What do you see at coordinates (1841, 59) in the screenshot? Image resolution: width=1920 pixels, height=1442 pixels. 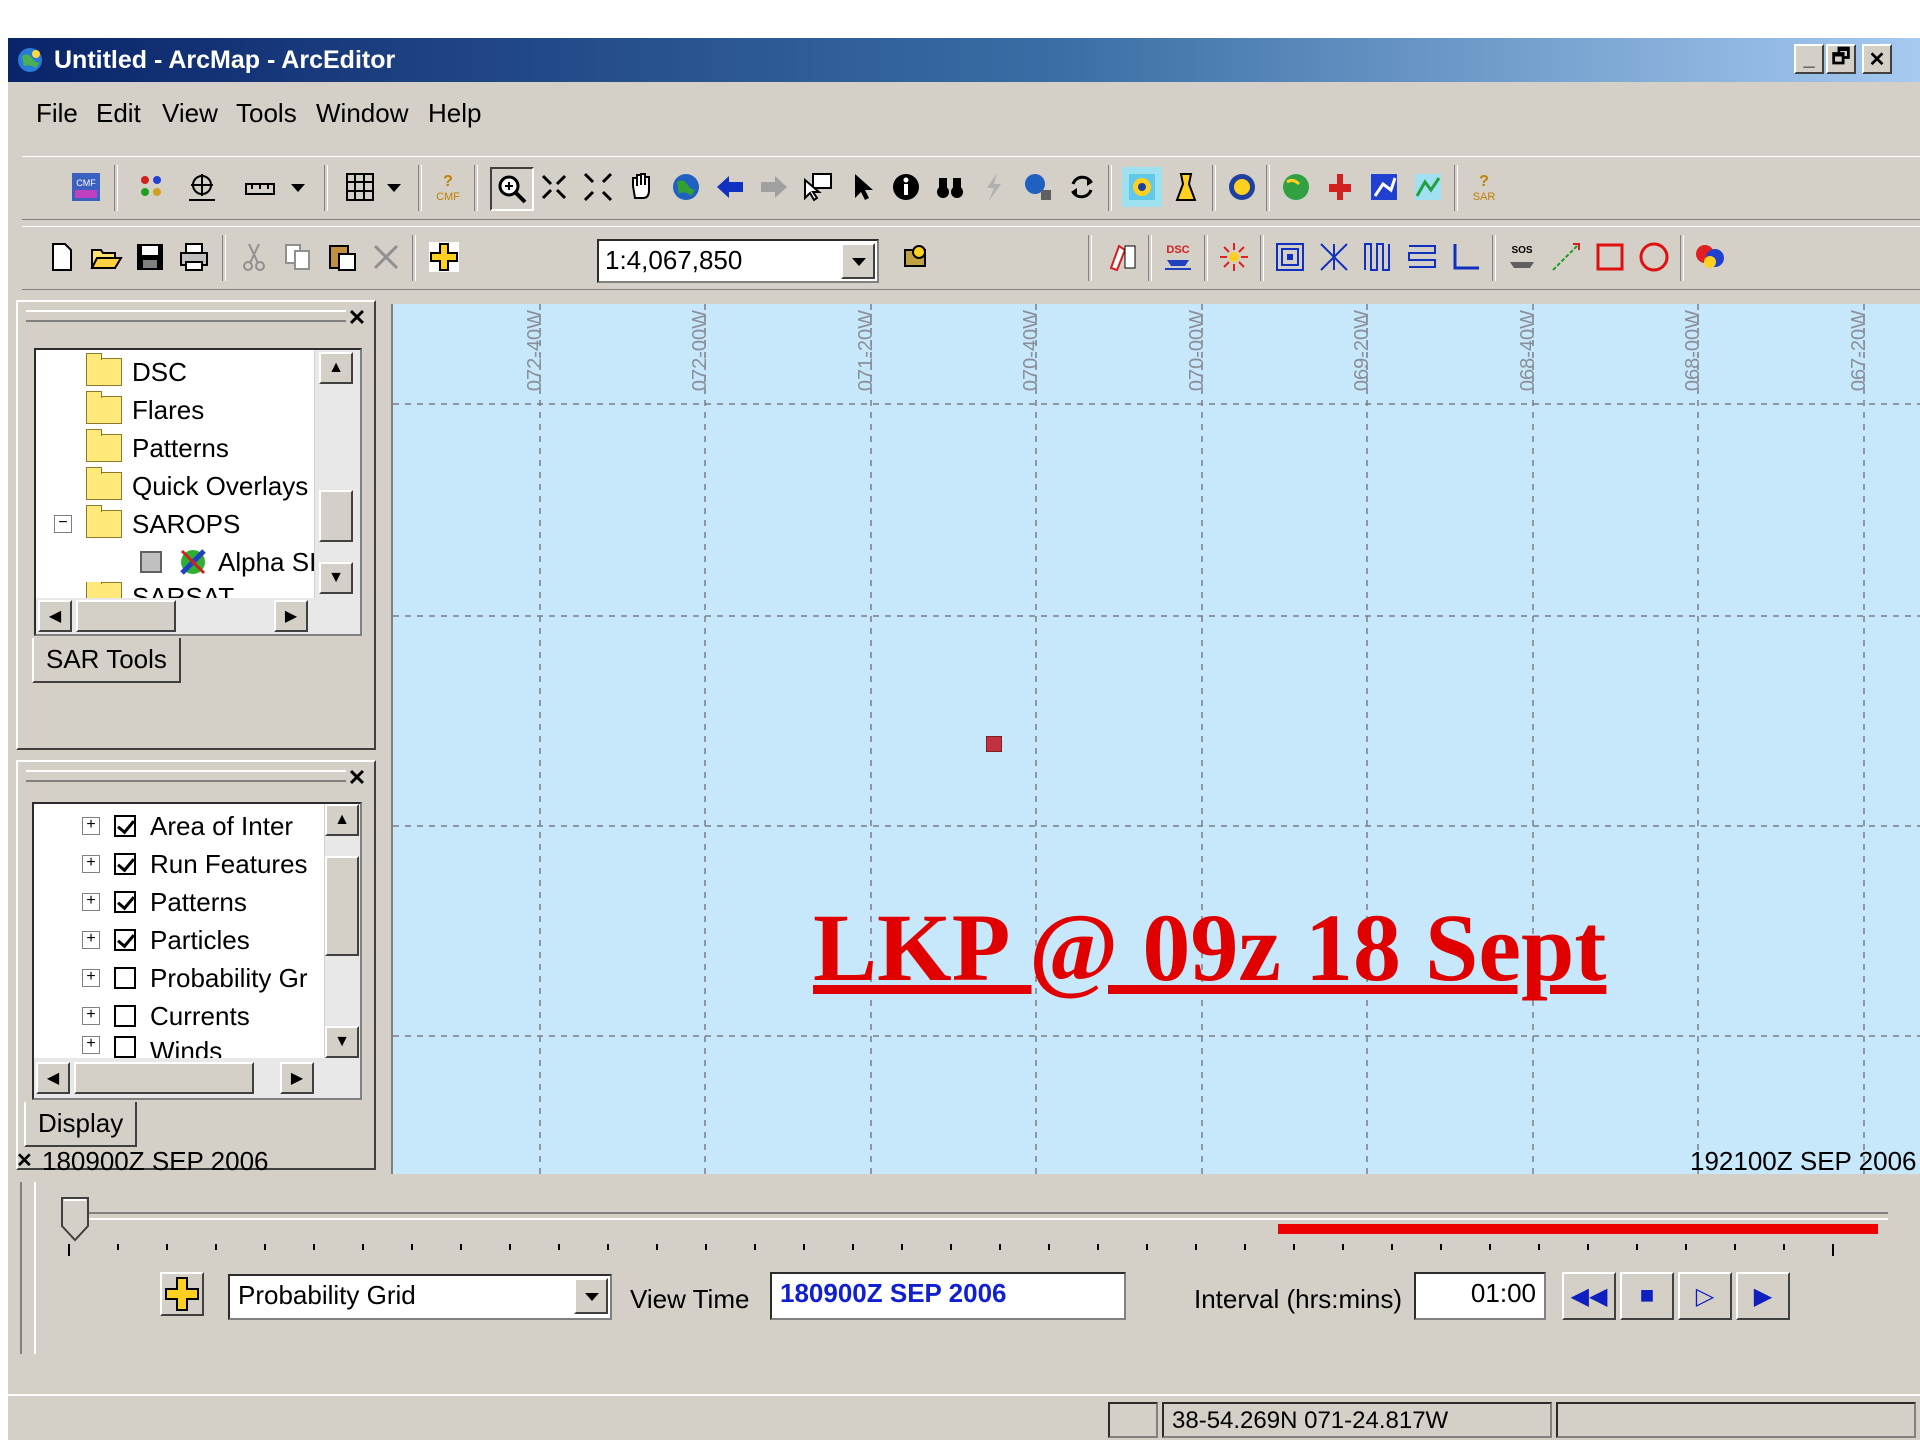 I see `restore-button: 🗗` at bounding box center [1841, 59].